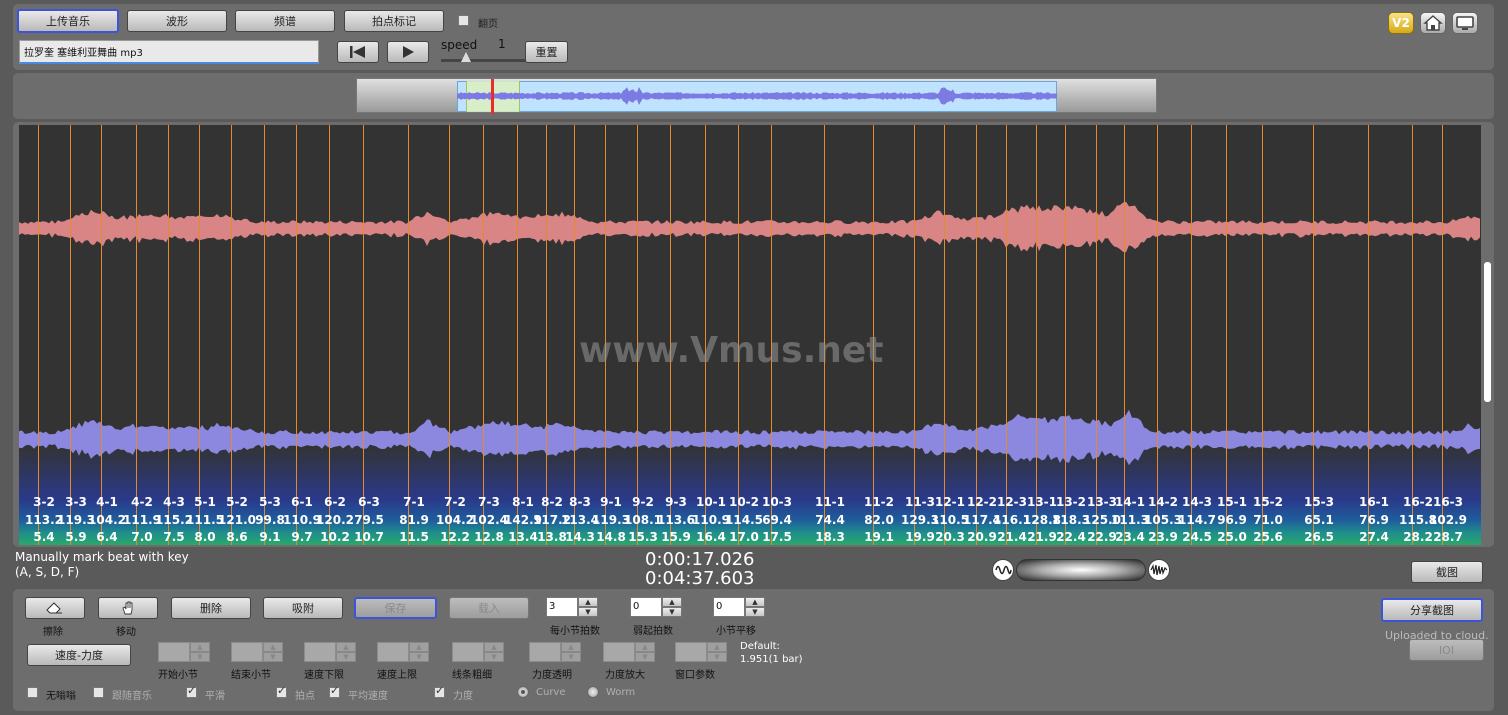  What do you see at coordinates (200, 657) in the screenshot?
I see `start-bar-down: ▼` at bounding box center [200, 657].